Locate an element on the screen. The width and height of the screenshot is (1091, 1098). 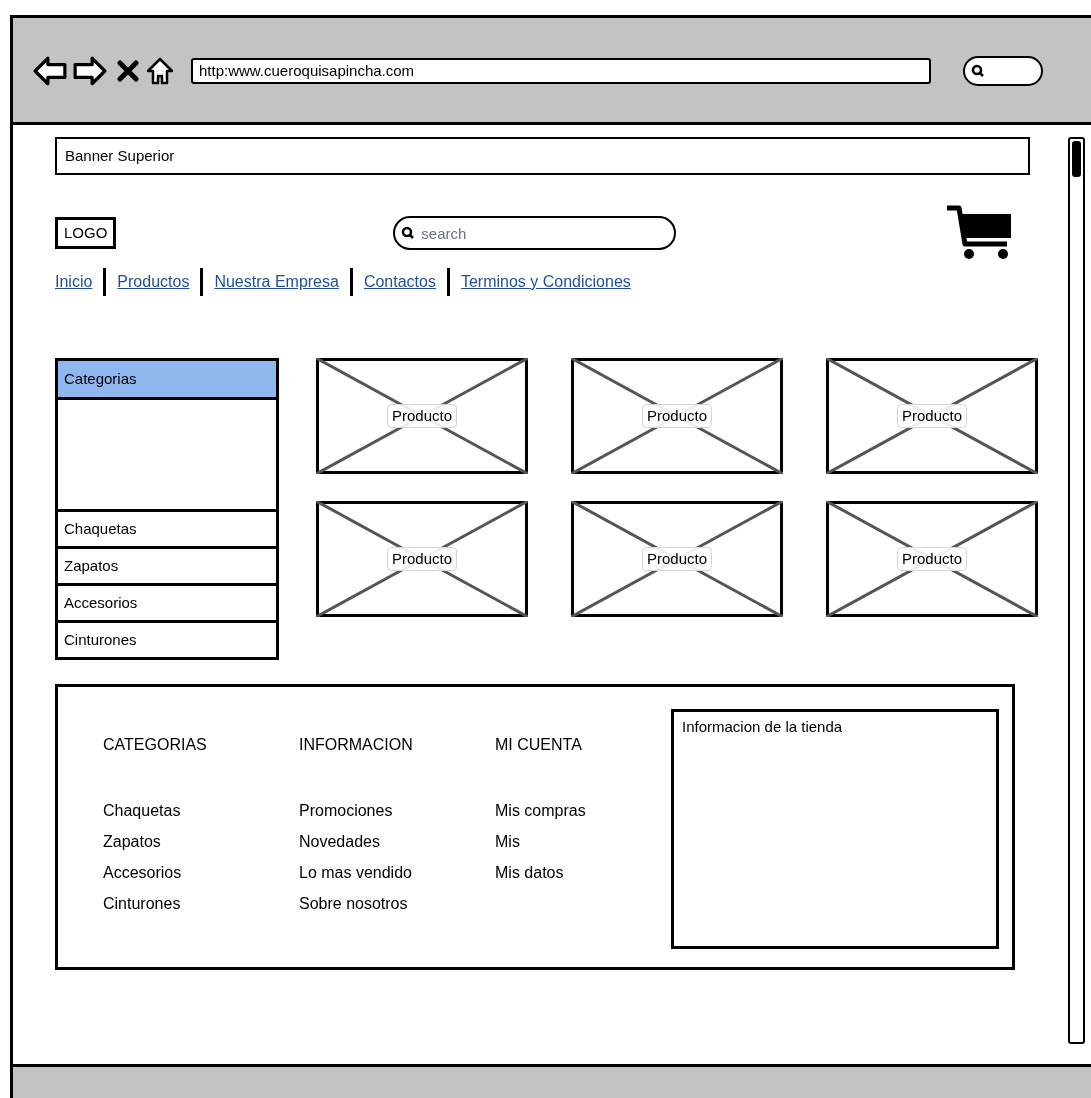
nav-link: Nuestra Empresa is located at coordinates (276, 282).